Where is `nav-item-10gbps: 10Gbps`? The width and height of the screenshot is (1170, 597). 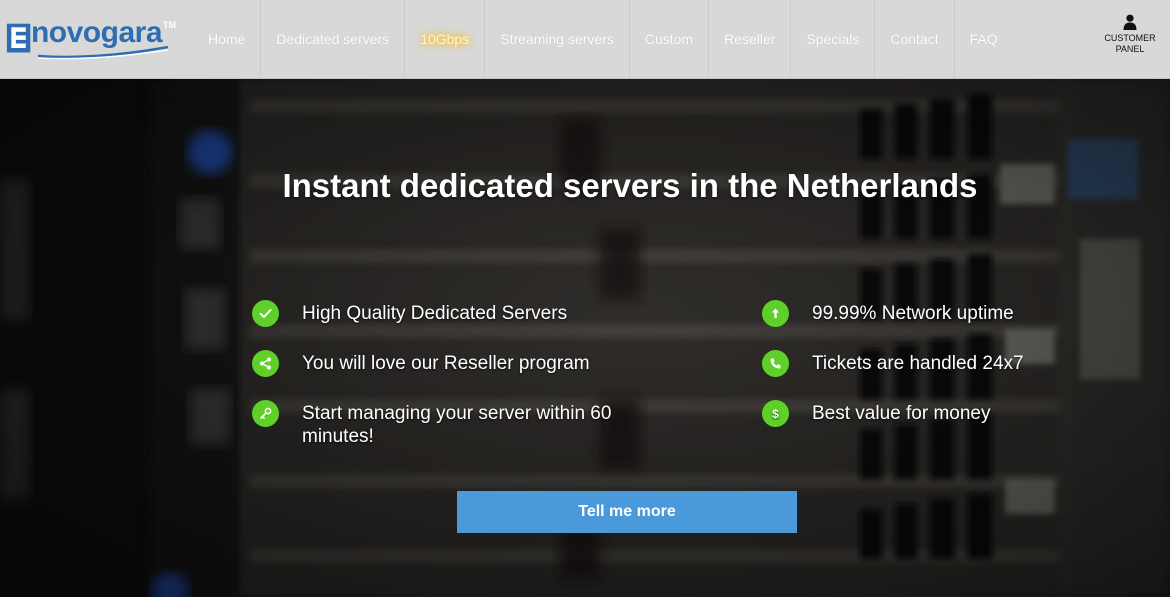
nav-item-10gbps: 10Gbps is located at coordinates (445, 39).